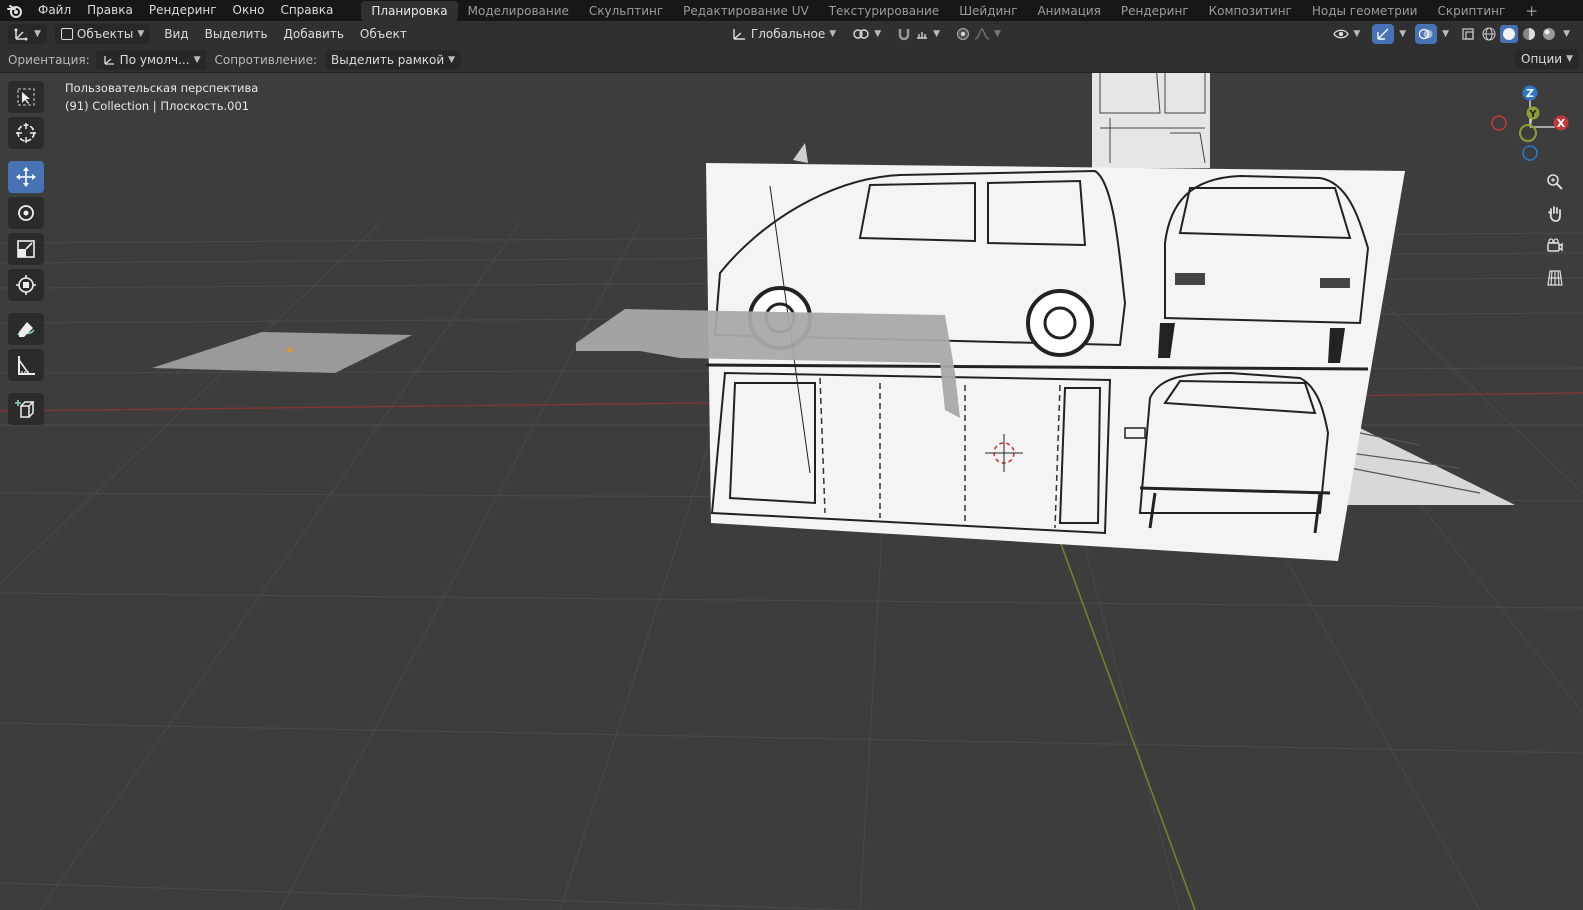 Image resolution: width=1583 pixels, height=910 pixels. What do you see at coordinates (1155, 11) in the screenshot?
I see `tab-rendering: Рендеринг` at bounding box center [1155, 11].